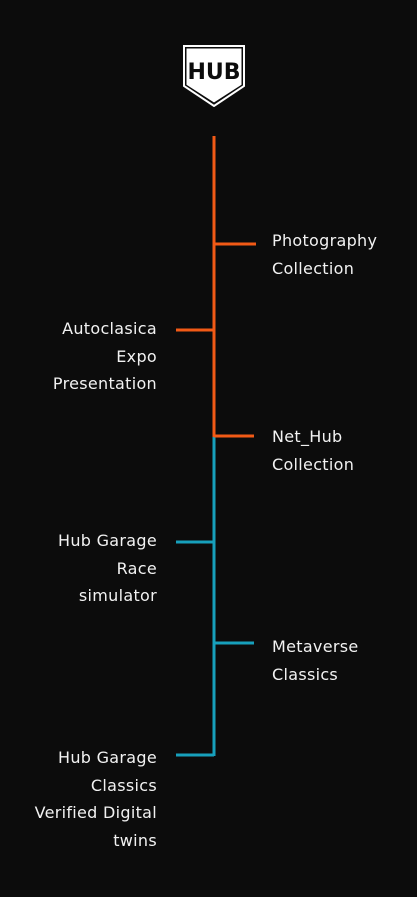 The image size is (417, 897). What do you see at coordinates (325, 254) in the screenshot?
I see `timeline-item-photography: Photography Collection` at bounding box center [325, 254].